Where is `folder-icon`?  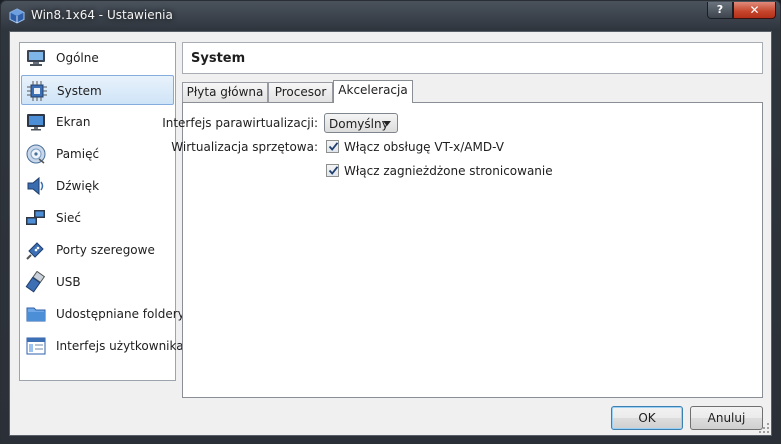 folder-icon is located at coordinates (36, 314).